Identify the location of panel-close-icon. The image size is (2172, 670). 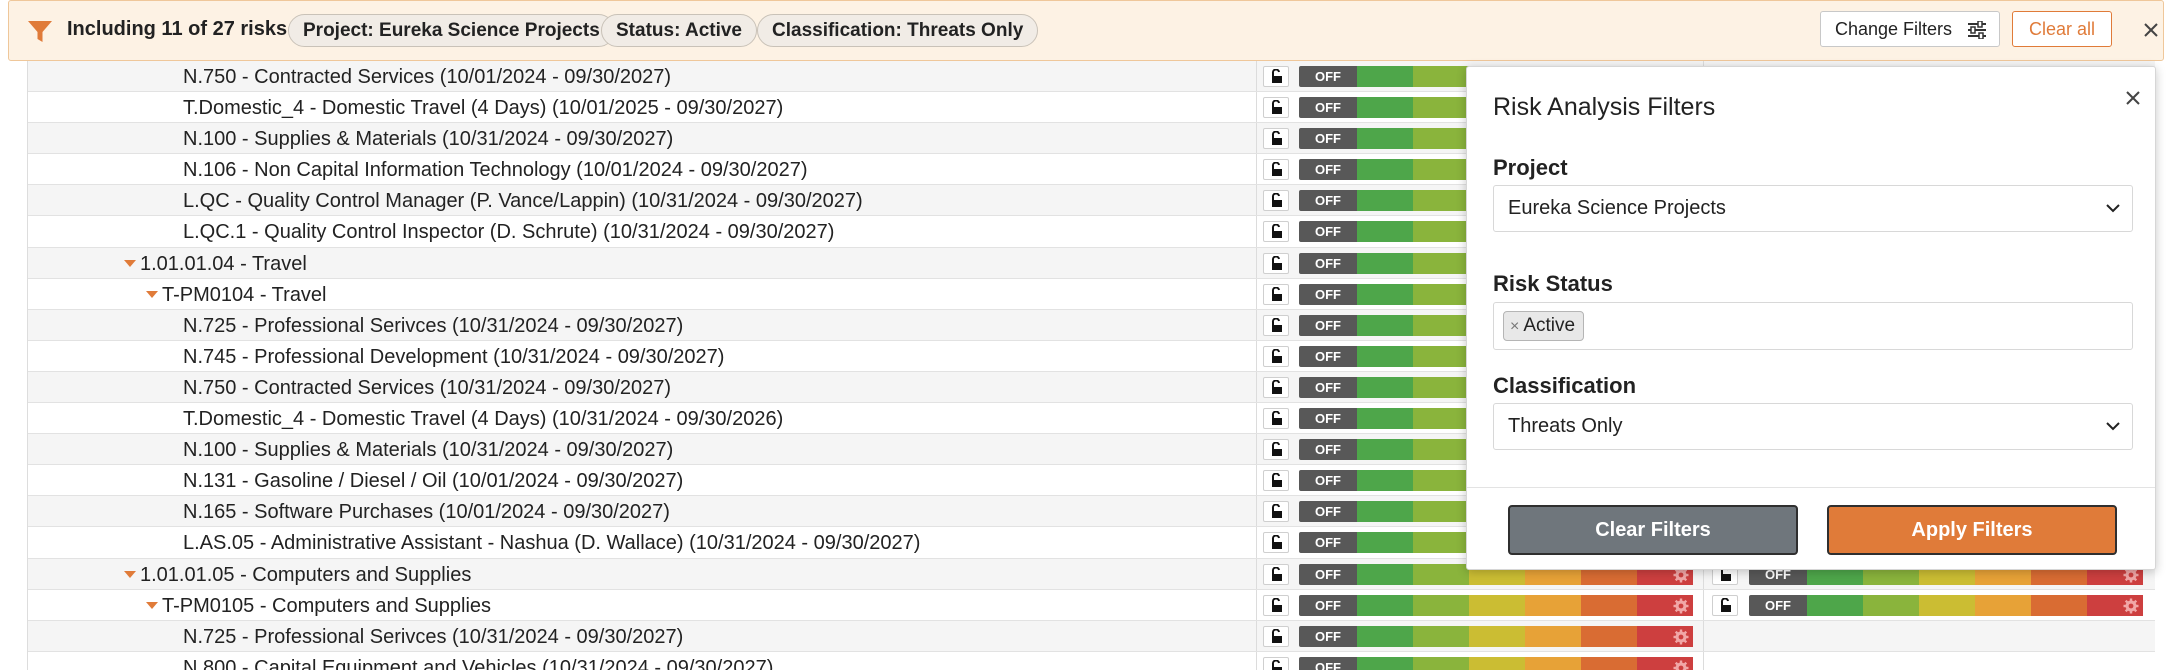
(2133, 98).